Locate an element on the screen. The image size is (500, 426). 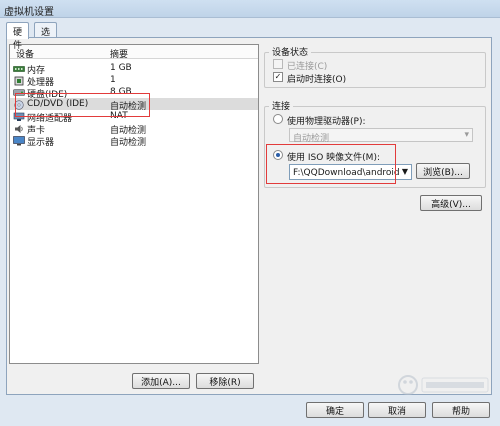
device-name: 显示器 is located at coordinates (41, 143).